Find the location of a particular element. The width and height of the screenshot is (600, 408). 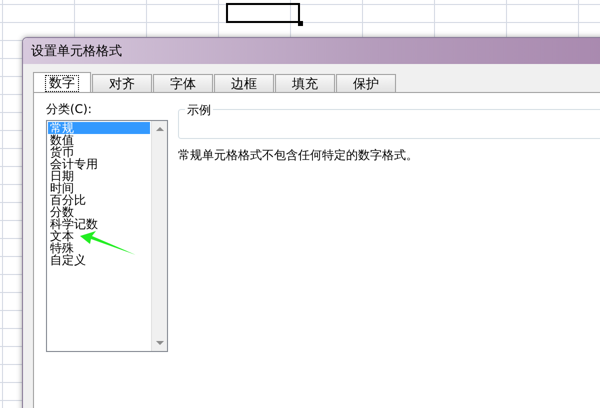

scrollbar is located at coordinates (159, 236).